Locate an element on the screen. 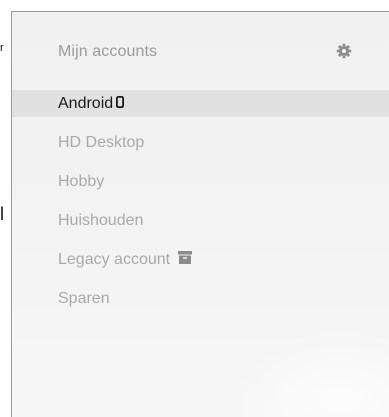 This screenshot has height=417, width=389. clipped-text-top: r is located at coordinates (2, 48).